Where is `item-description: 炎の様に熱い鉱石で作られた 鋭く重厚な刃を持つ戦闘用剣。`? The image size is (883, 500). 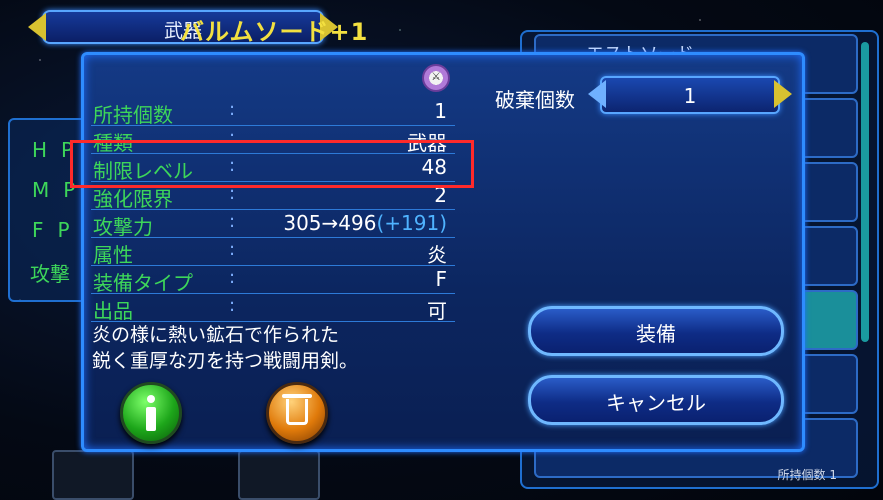
item-description: 炎の様に熱い鉱石で作られた 鋭く重厚な刃を持つ戦闘用剣。 is located at coordinates (225, 348).